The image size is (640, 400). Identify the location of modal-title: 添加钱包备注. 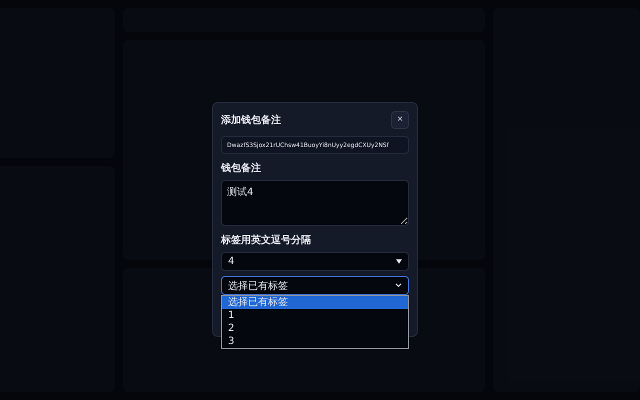
(251, 120).